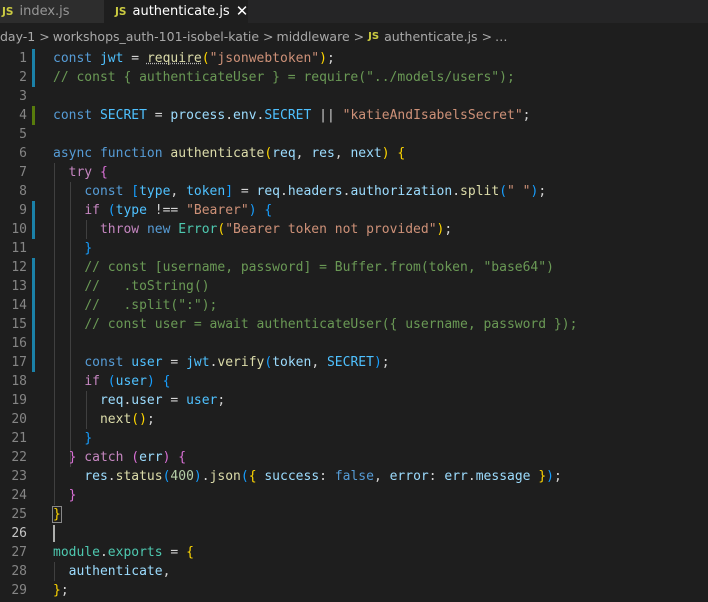 The width and height of the screenshot is (708, 602). What do you see at coordinates (354, 533) in the screenshot?
I see `code-line: 26` at bounding box center [354, 533].